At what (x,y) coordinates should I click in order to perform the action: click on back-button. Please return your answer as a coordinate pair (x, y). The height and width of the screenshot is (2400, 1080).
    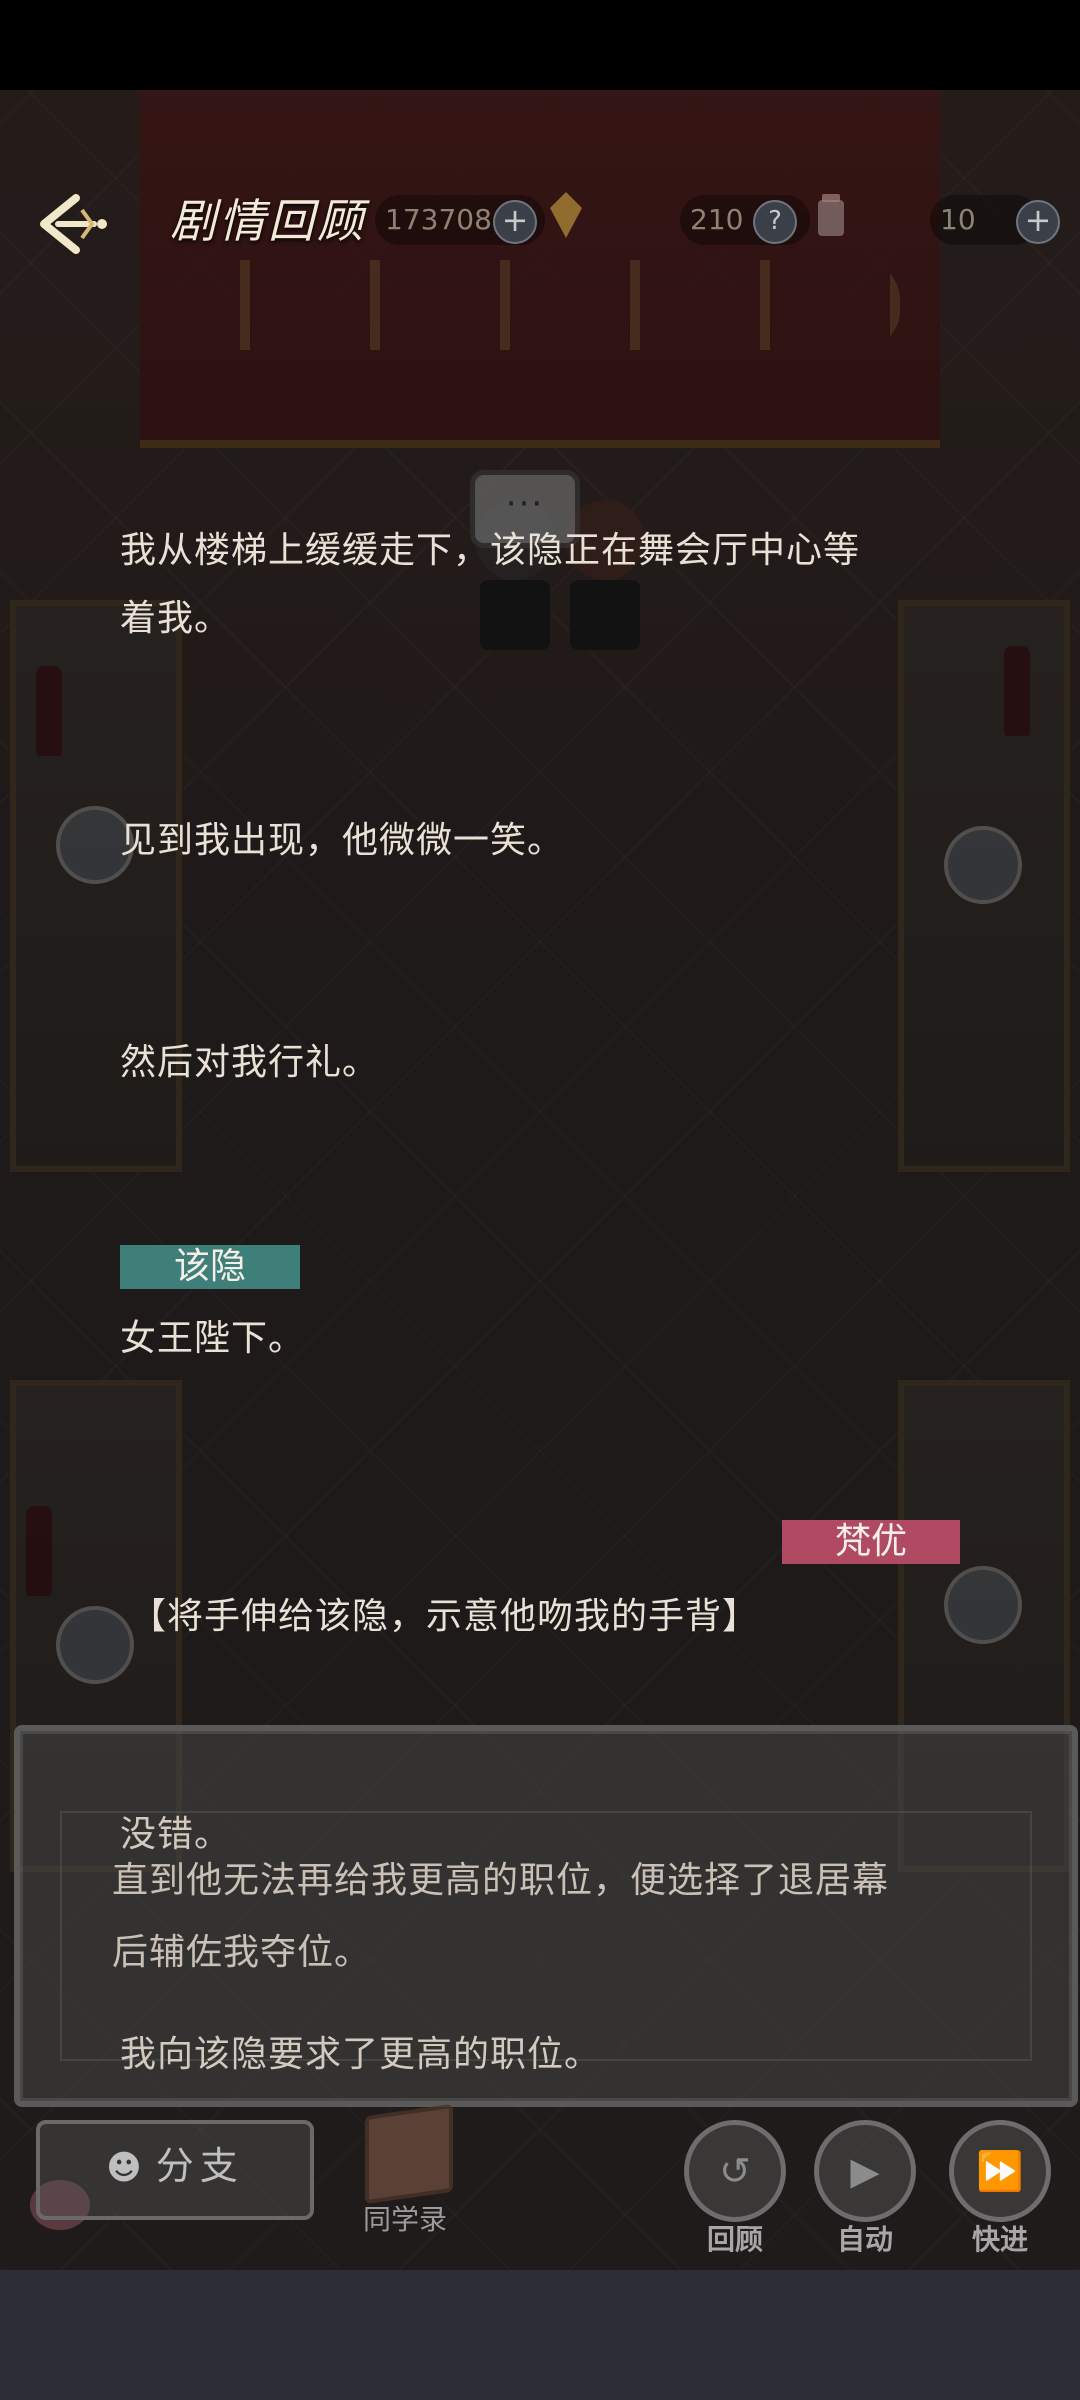
    Looking at the image, I should click on (76, 224).